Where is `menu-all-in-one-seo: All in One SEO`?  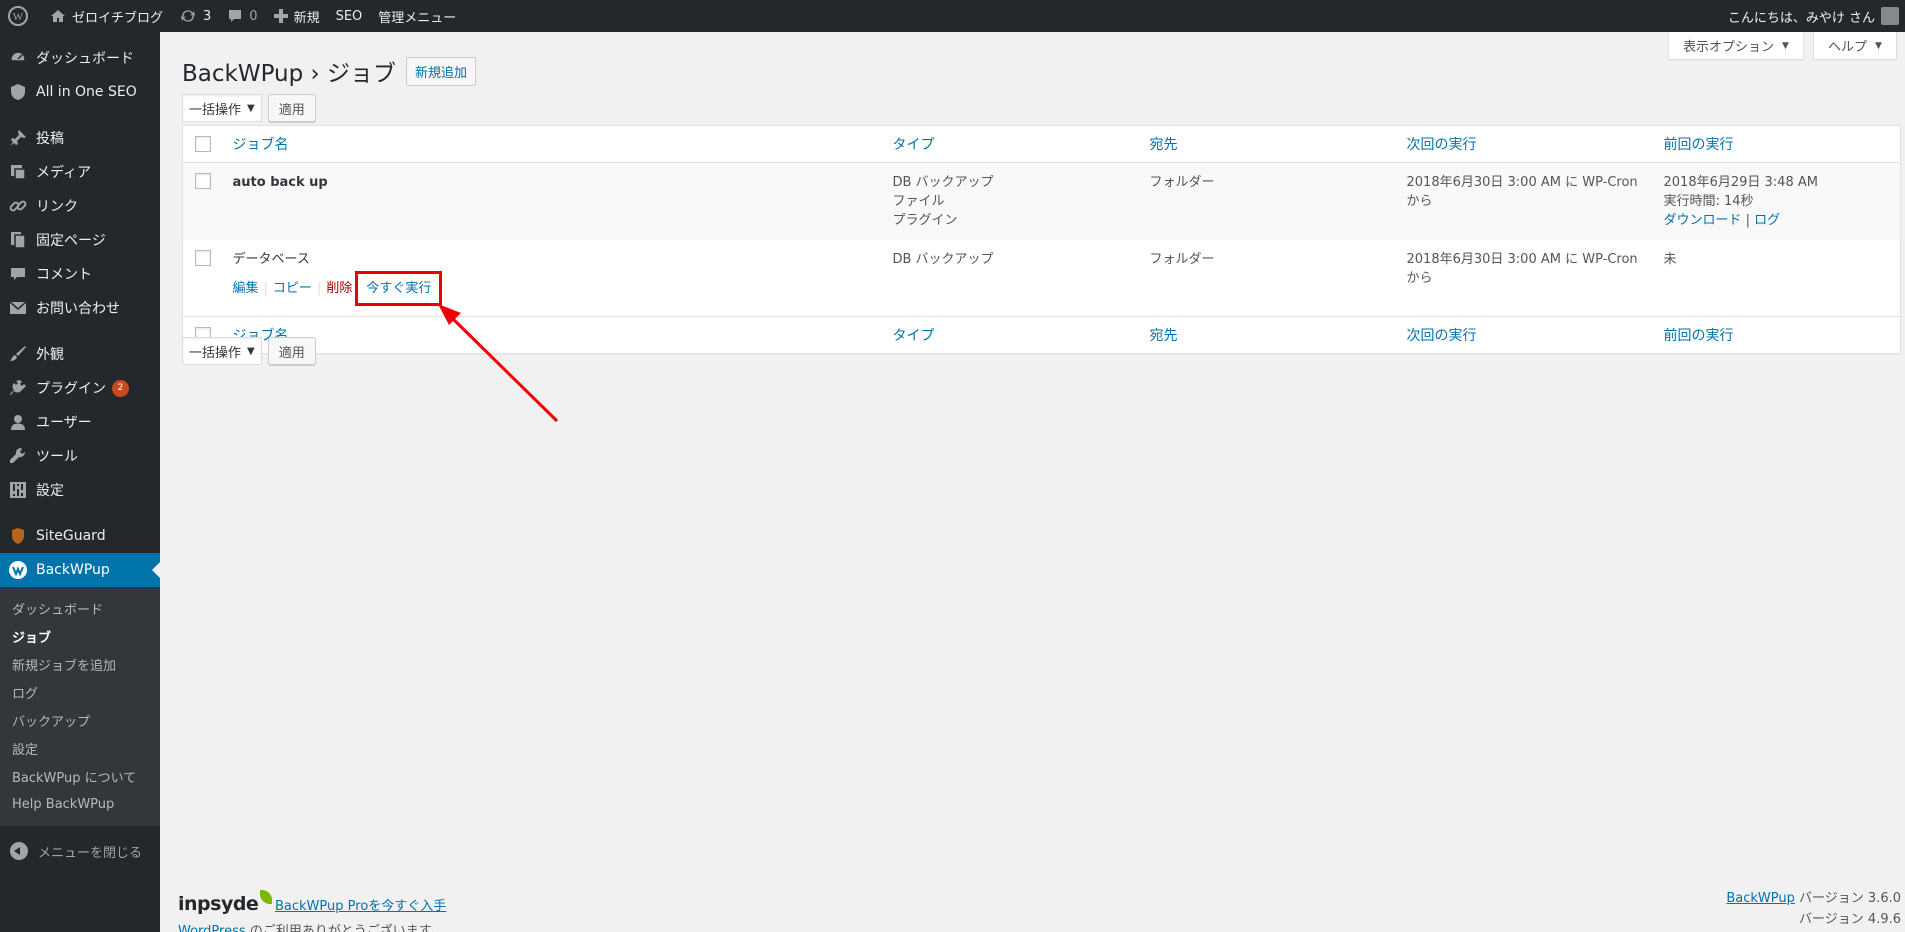 menu-all-in-one-seo: All in One SEO is located at coordinates (80, 92).